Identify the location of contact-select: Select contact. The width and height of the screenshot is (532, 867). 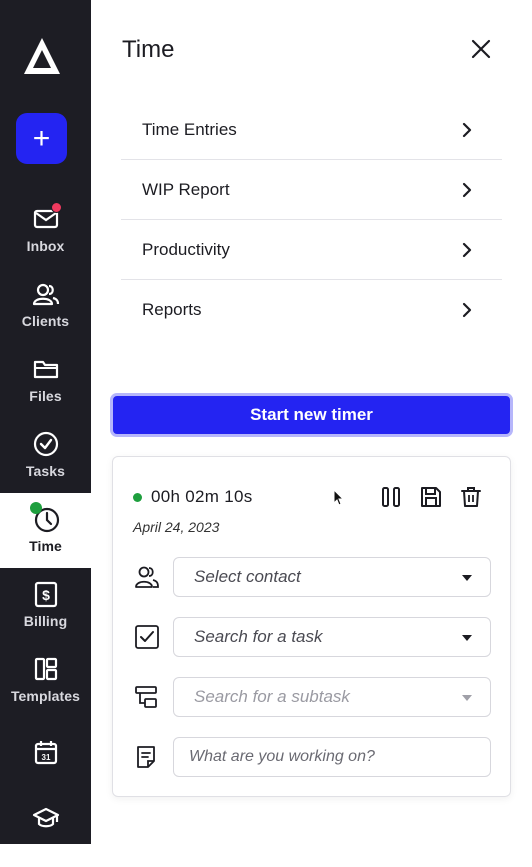
(332, 577).